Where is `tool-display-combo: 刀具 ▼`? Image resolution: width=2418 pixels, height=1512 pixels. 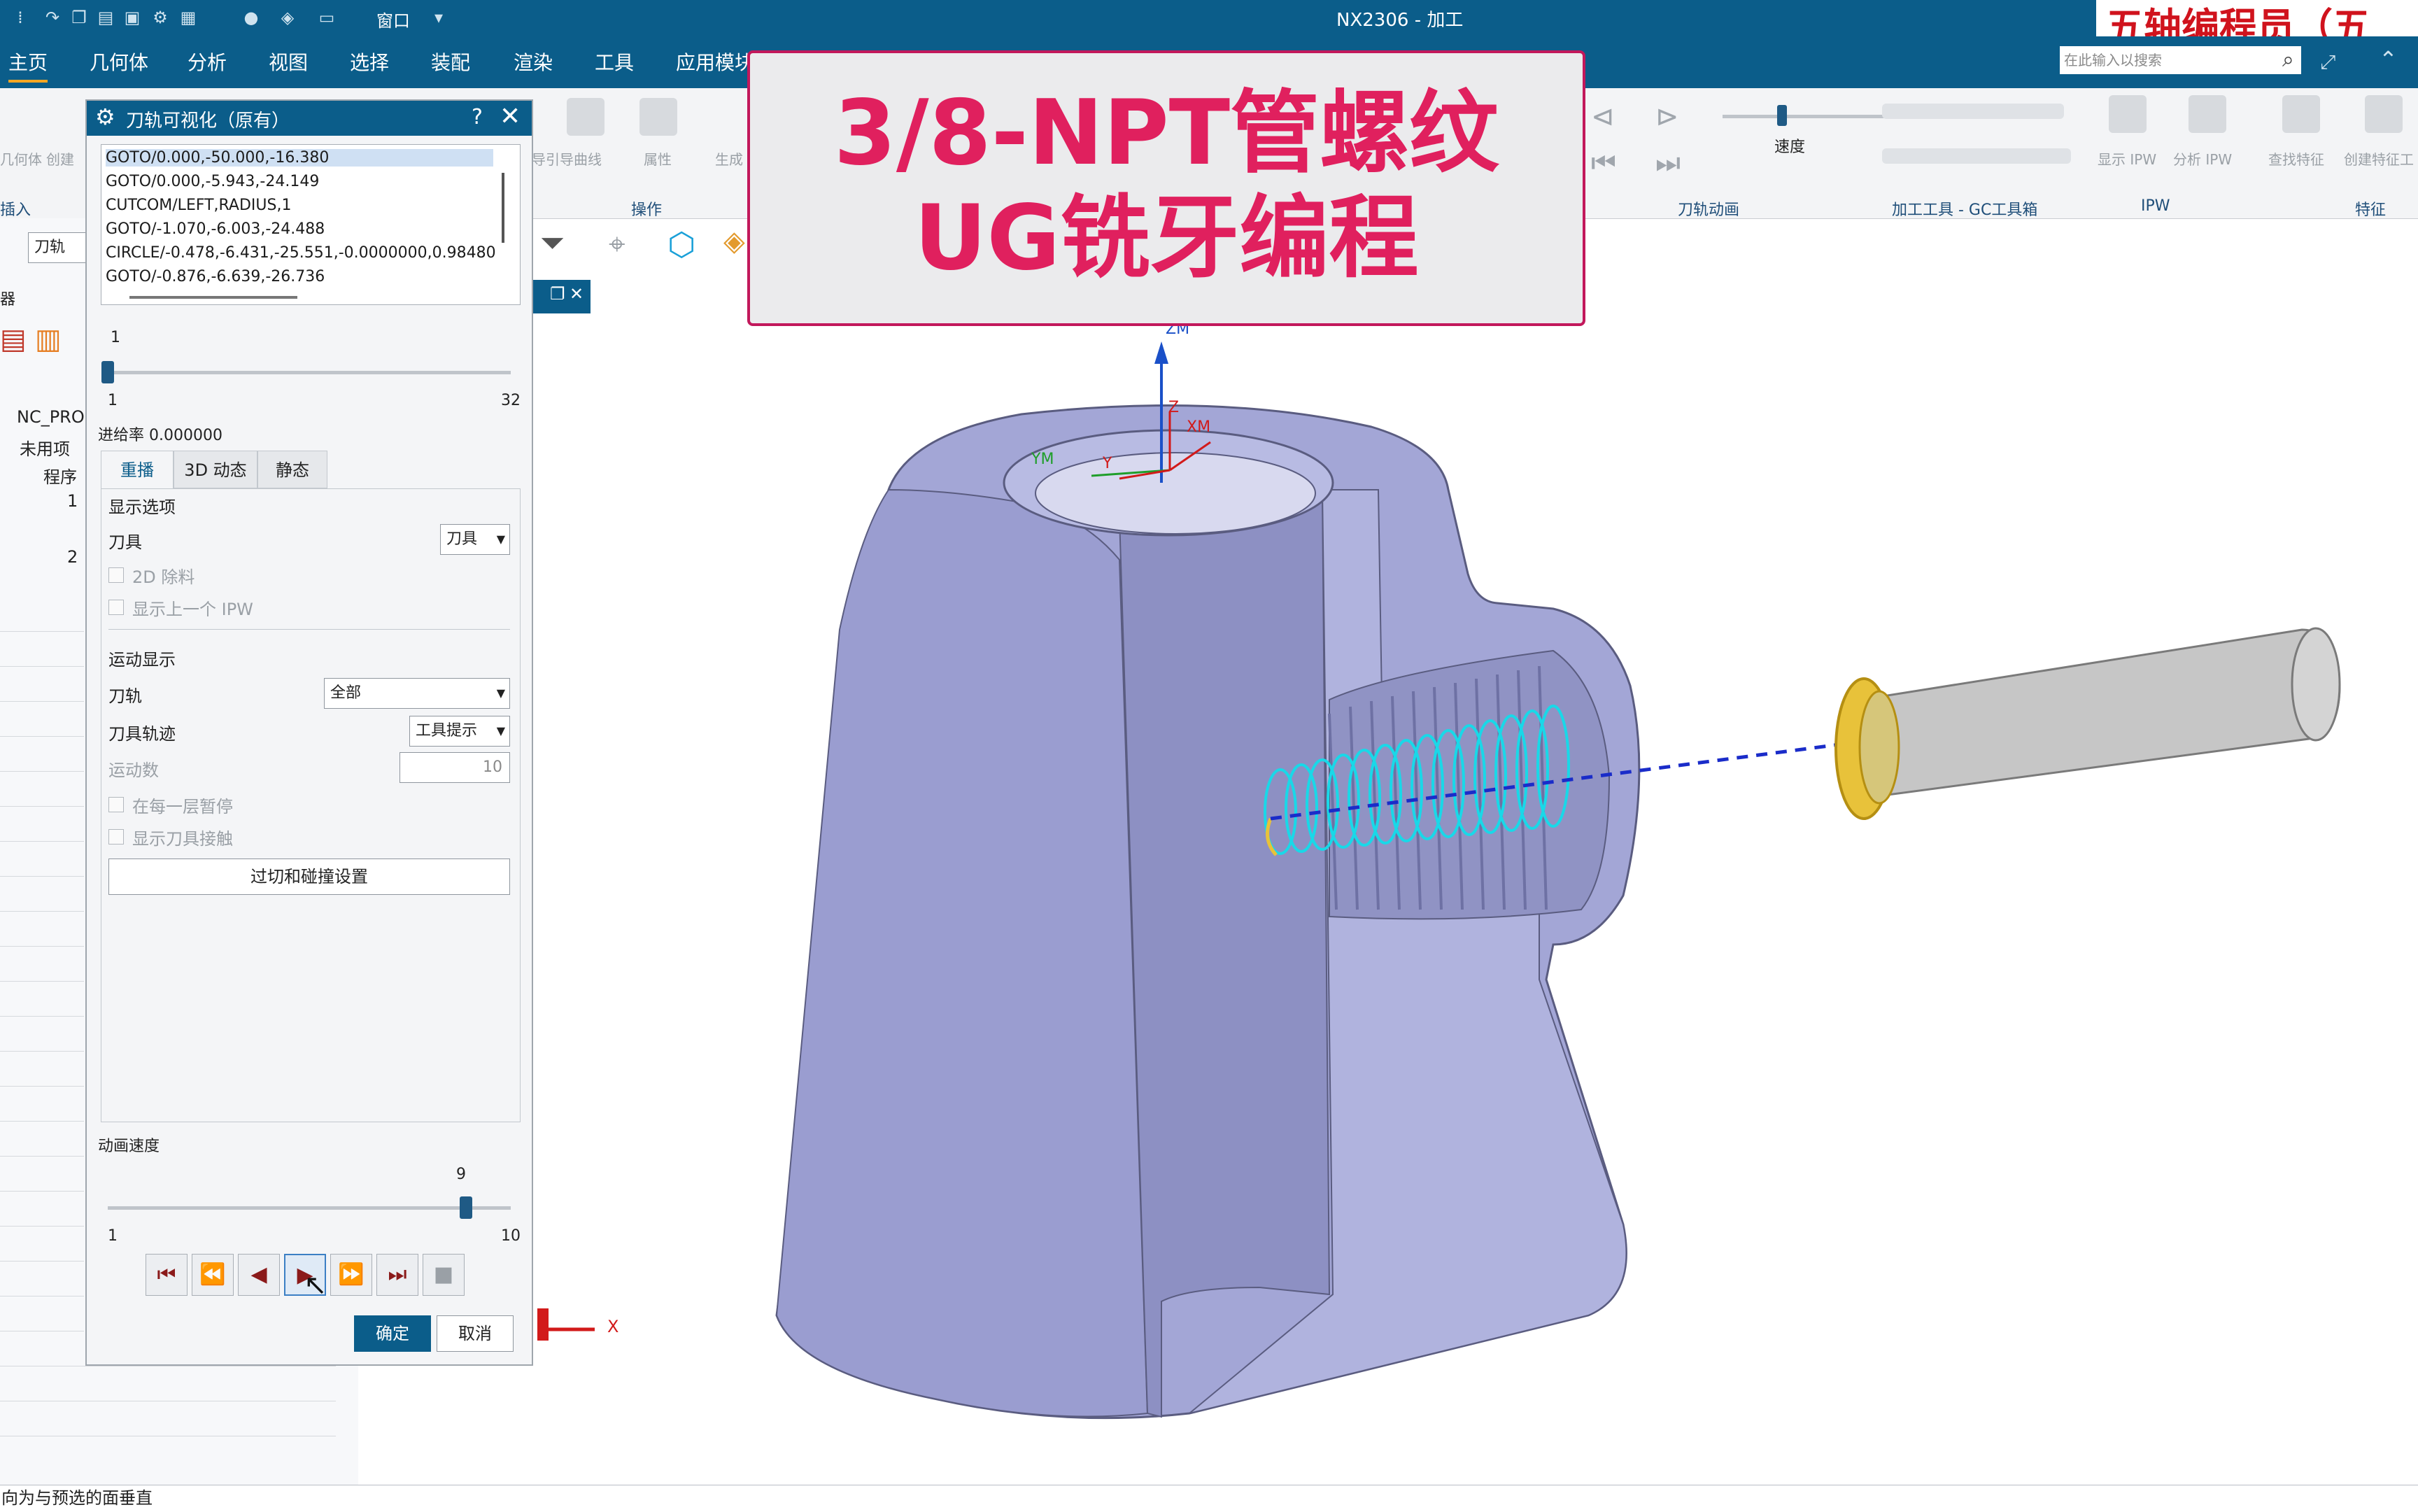 tool-display-combo: 刀具 ▼ is located at coordinates (475, 539).